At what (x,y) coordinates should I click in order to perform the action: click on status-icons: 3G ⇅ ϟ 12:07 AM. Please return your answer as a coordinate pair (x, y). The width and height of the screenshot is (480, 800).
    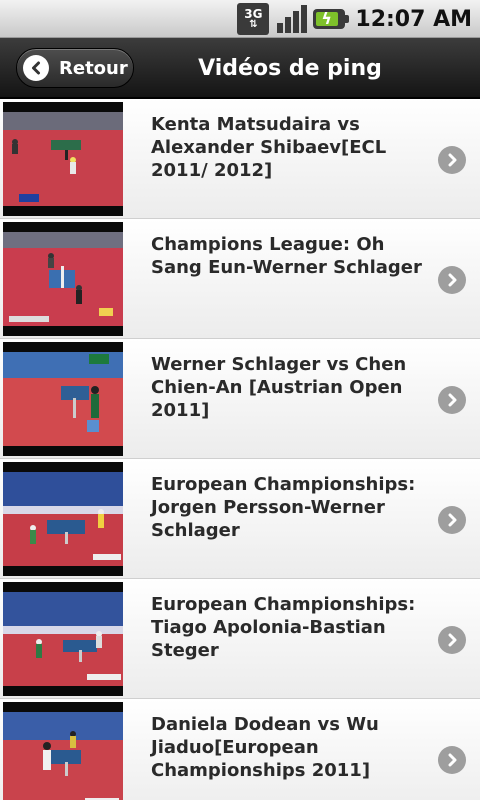
    Looking at the image, I should click on (354, 19).